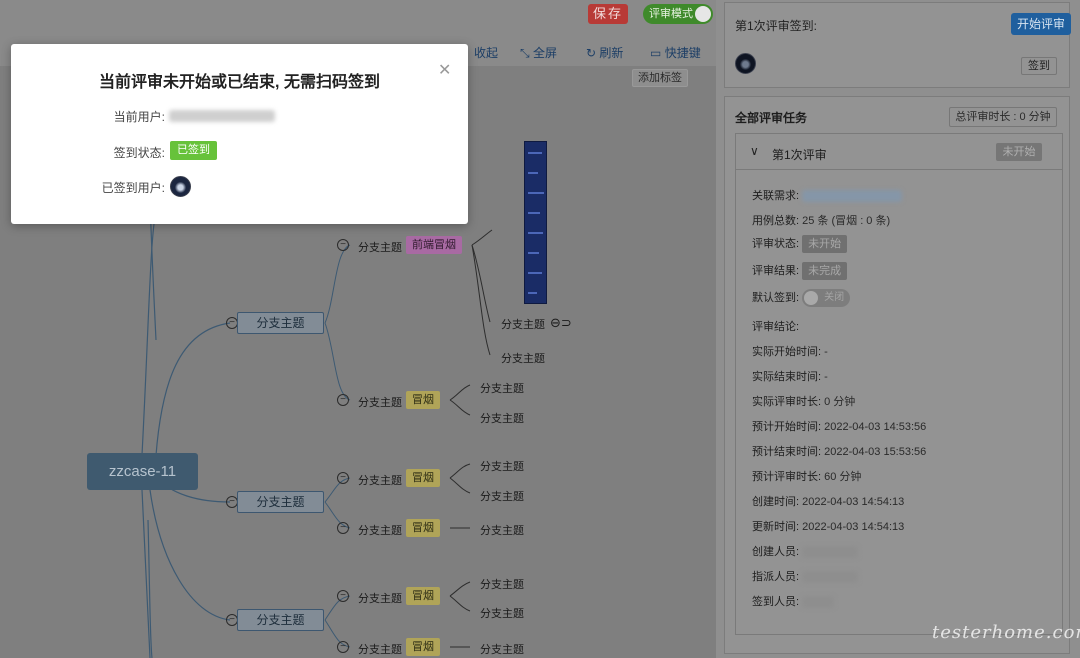  I want to click on case-total-row: 用例总数: 25 条 (冒烟 : 0 条), so click(821, 221).